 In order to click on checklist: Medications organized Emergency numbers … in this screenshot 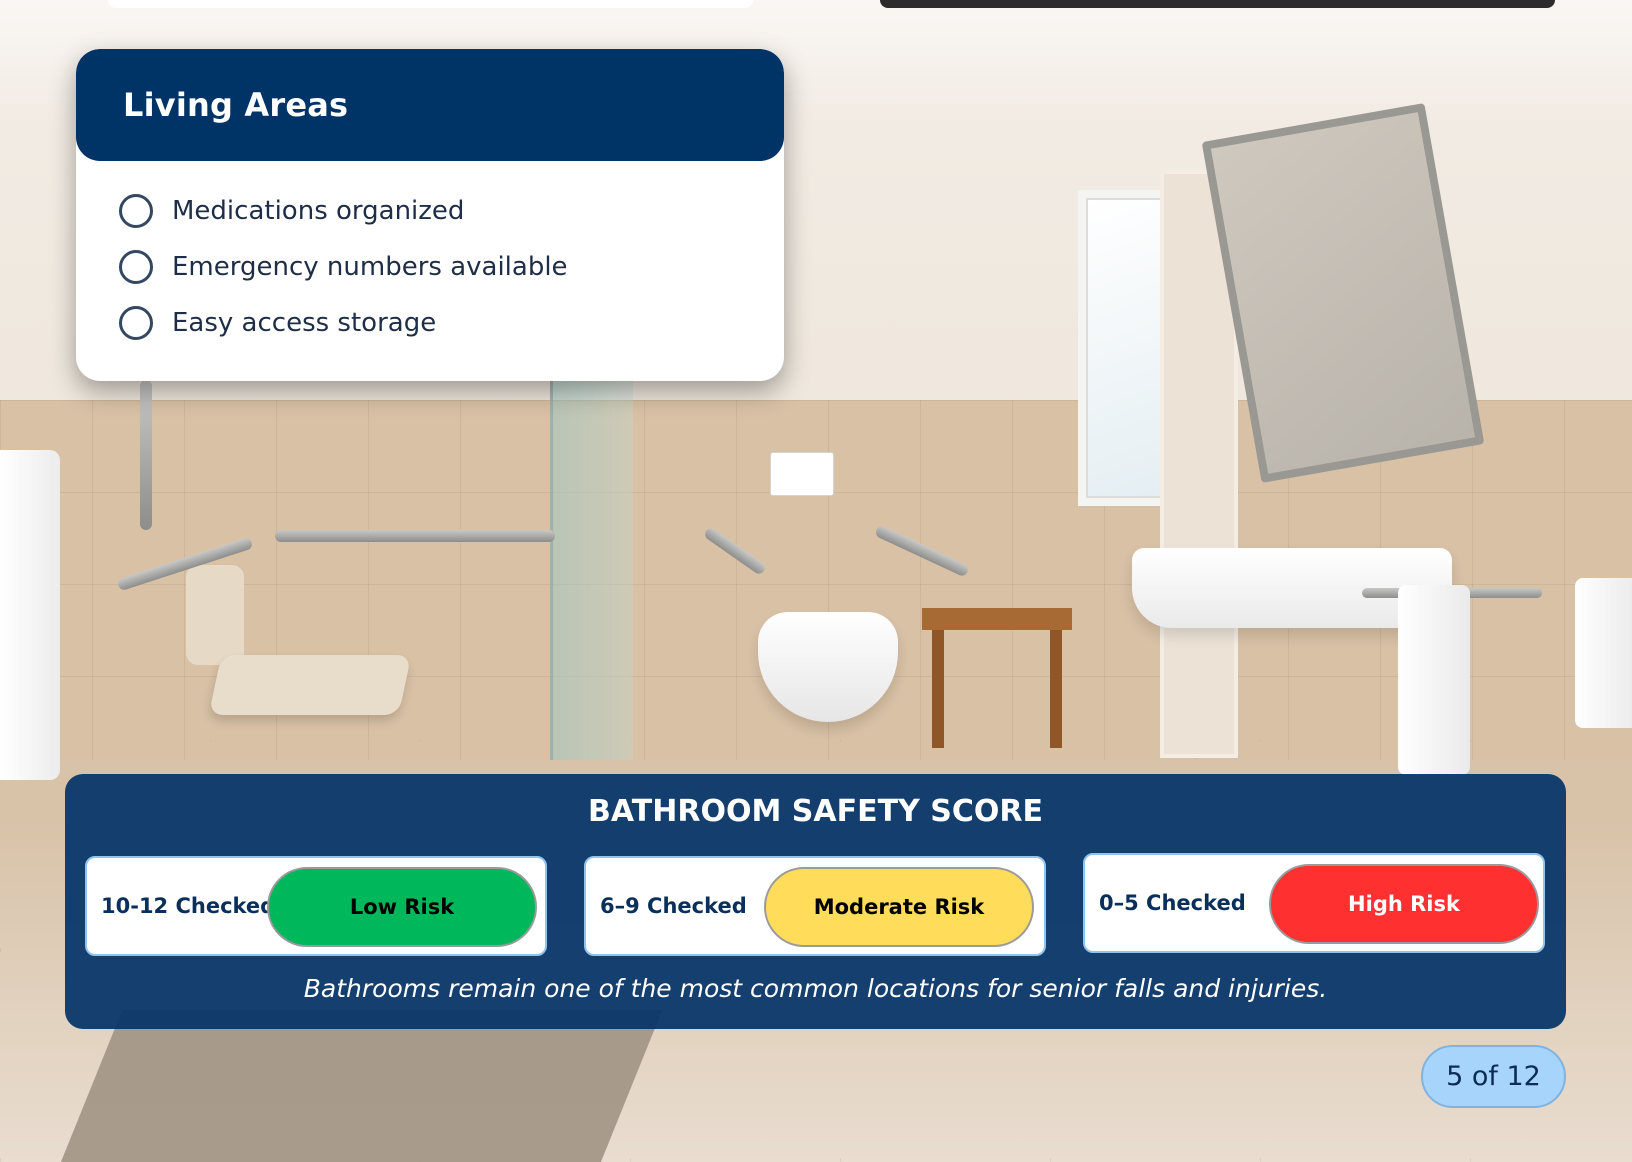, I will do `click(430, 256)`.